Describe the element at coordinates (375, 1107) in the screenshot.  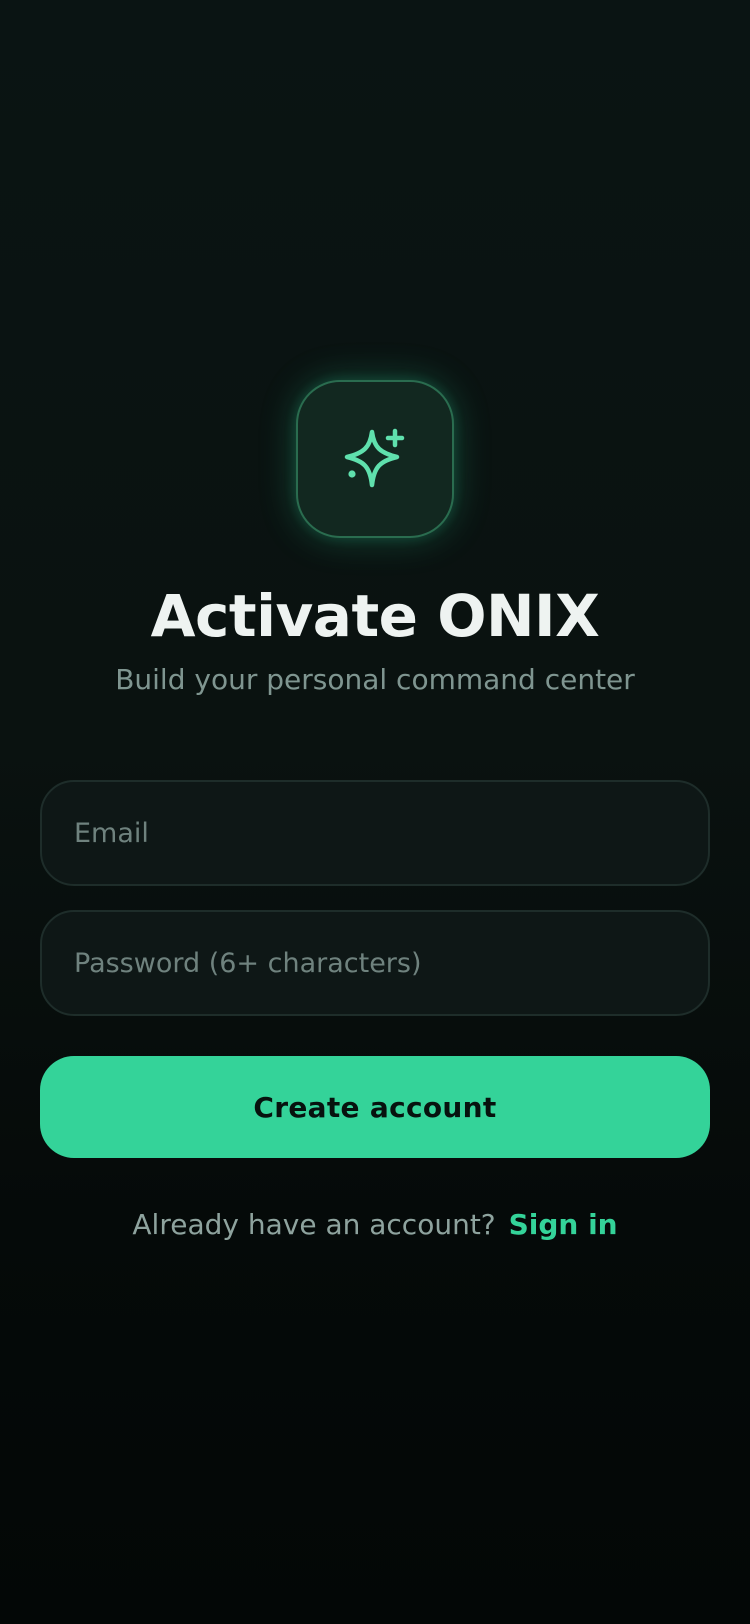
I see `create-account-button: Create account` at that location.